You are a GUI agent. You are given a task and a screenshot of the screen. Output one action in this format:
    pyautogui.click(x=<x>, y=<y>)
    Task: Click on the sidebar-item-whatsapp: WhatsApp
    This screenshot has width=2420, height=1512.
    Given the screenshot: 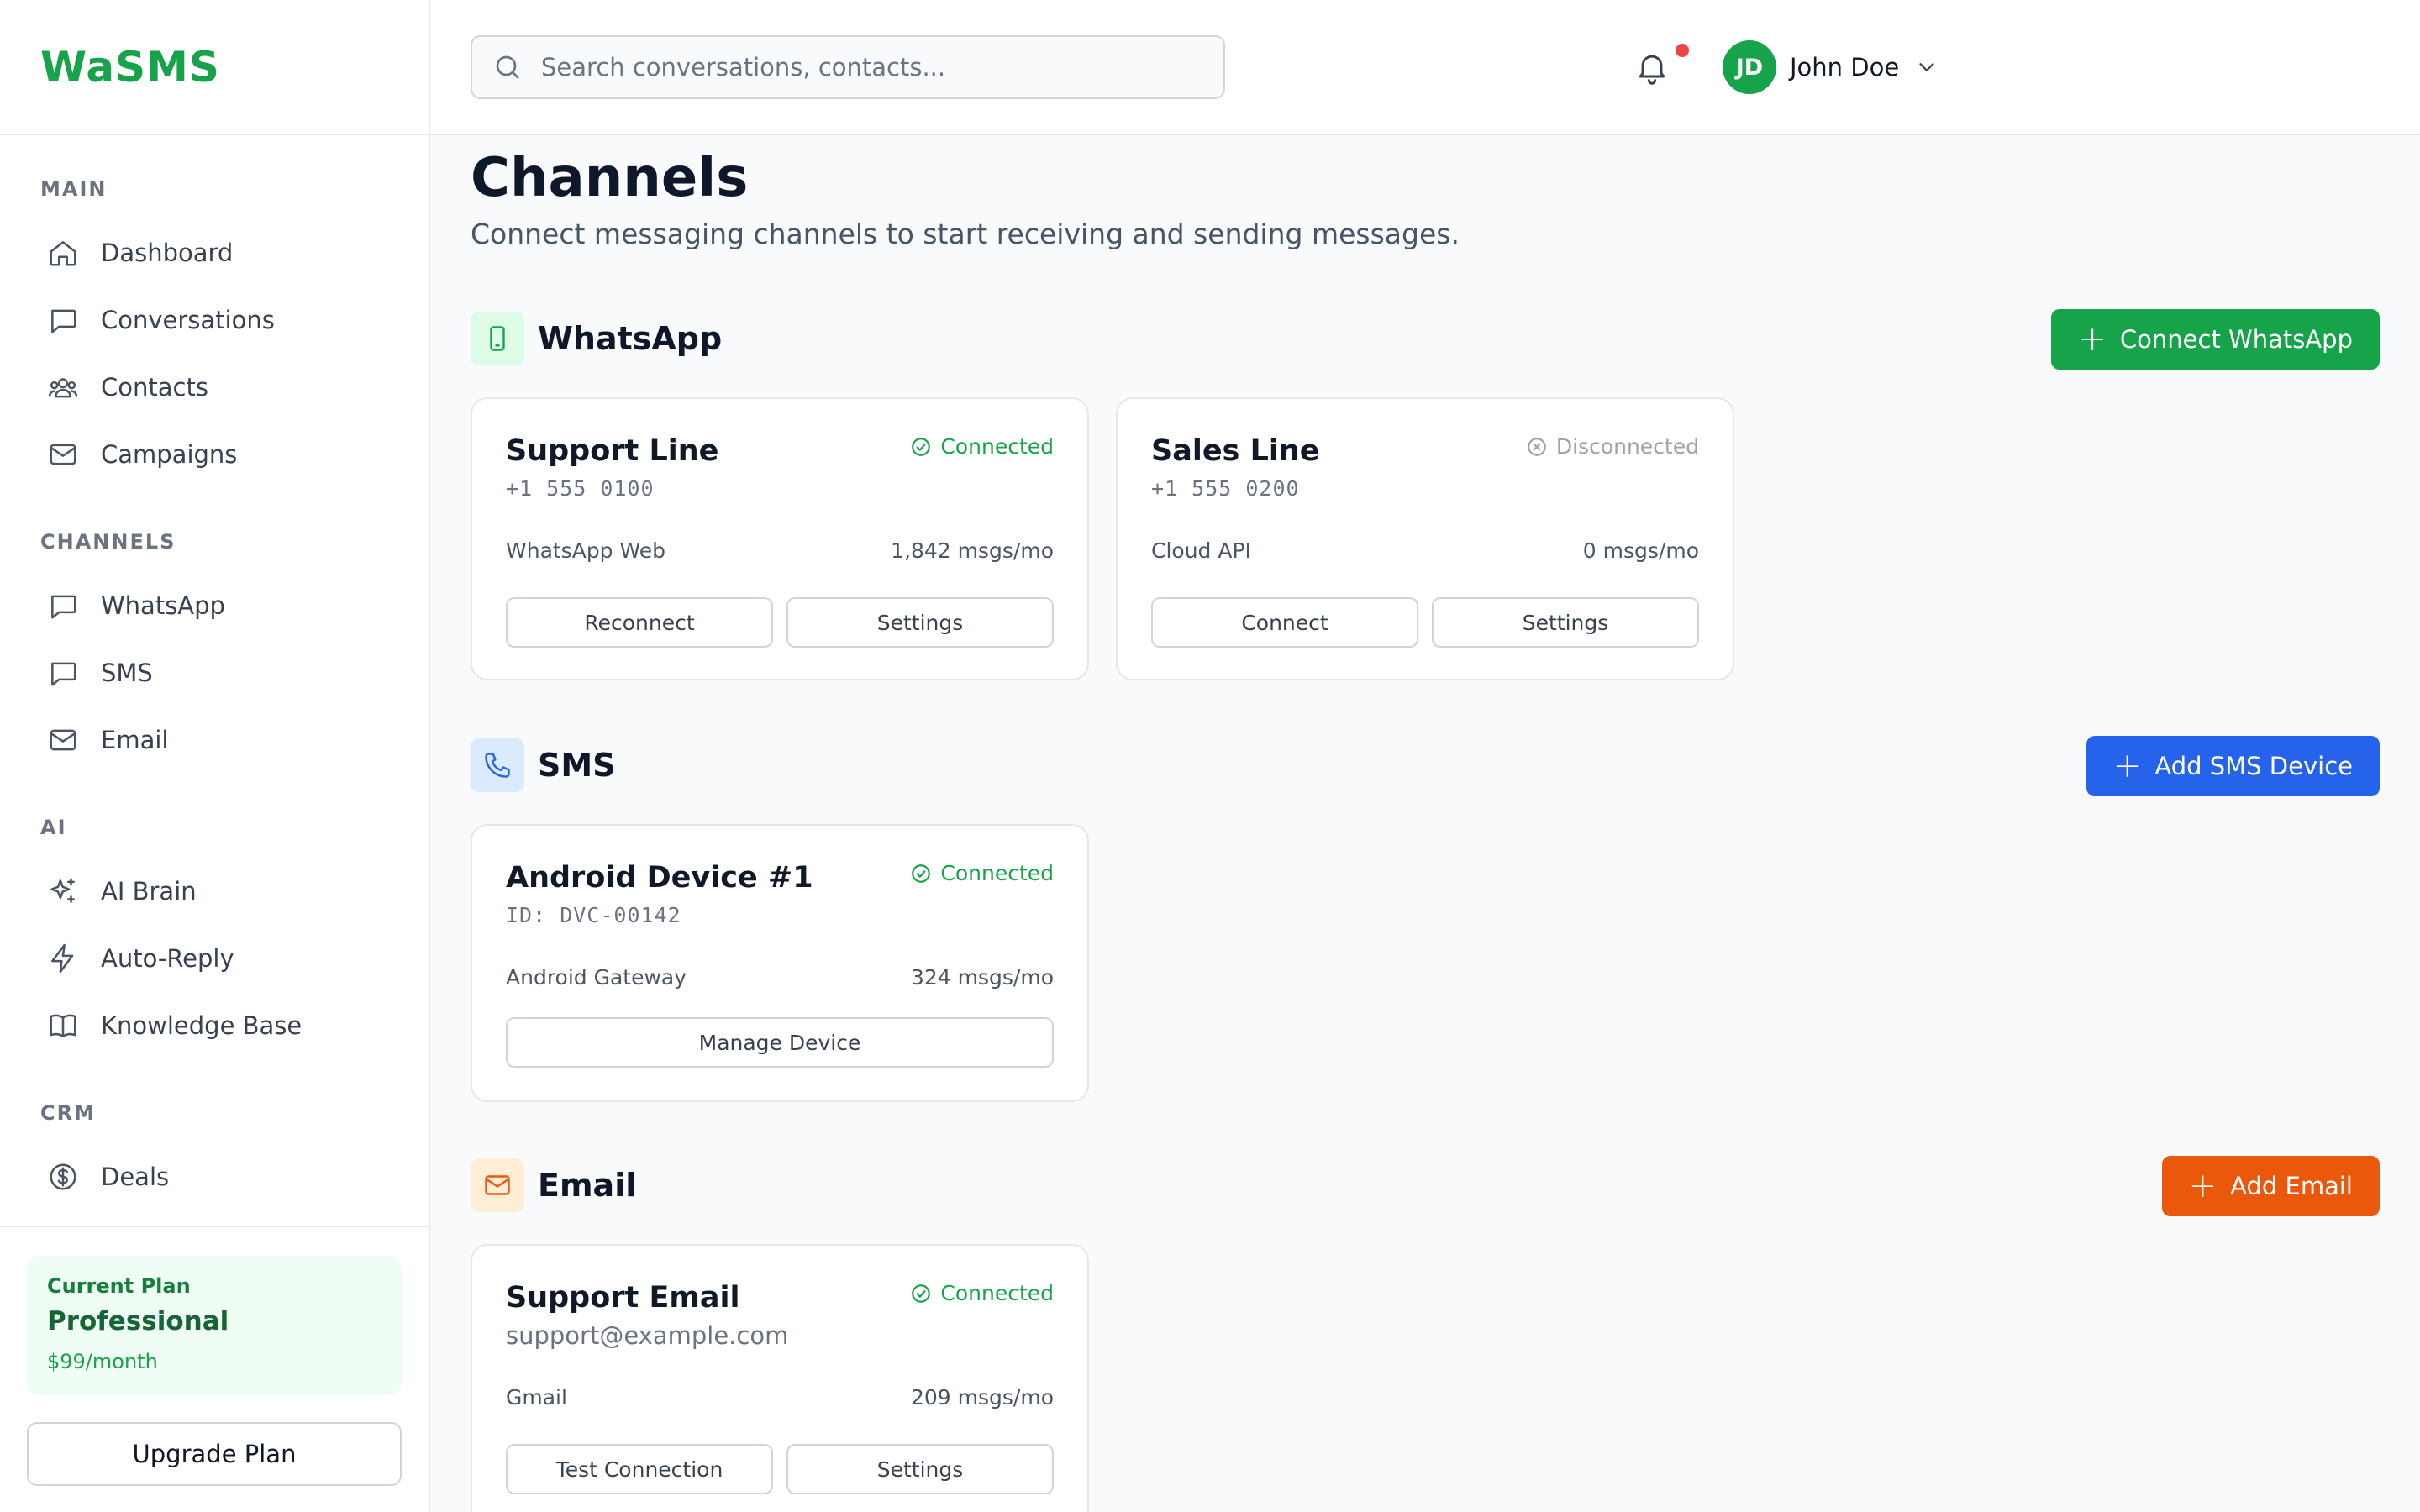 What is the action you would take?
    pyautogui.click(x=214, y=605)
    